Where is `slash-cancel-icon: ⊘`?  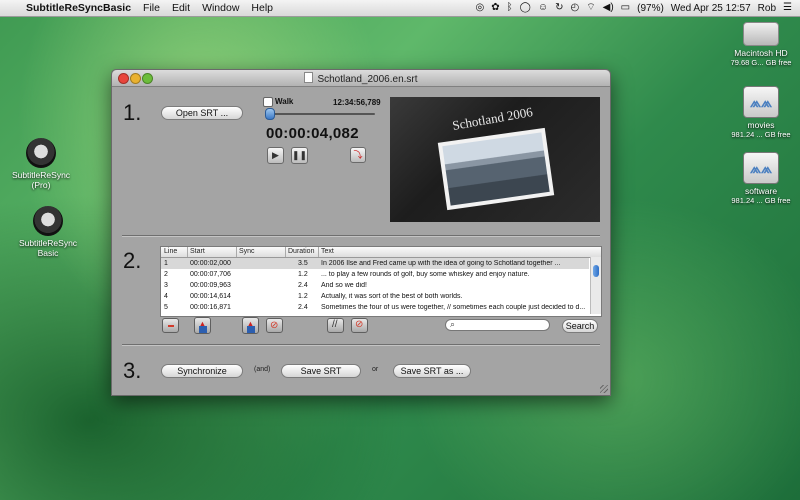
slash-cancel-icon: ⊘ is located at coordinates (359, 324).